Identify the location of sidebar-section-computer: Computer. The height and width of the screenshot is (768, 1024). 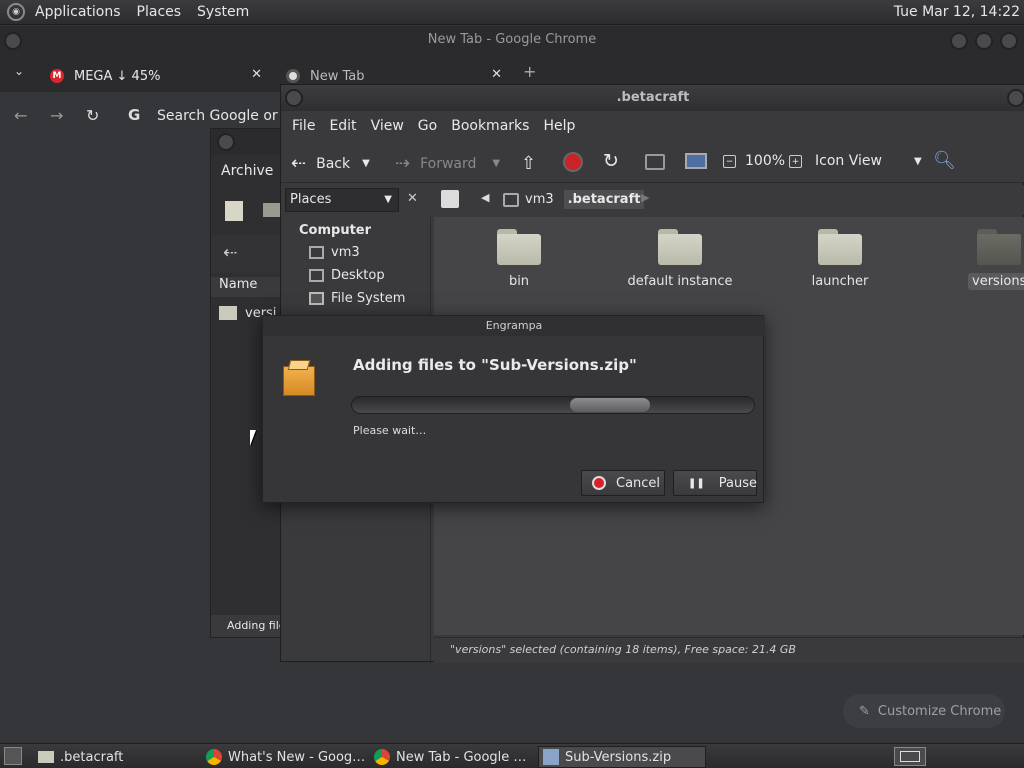
(335, 230).